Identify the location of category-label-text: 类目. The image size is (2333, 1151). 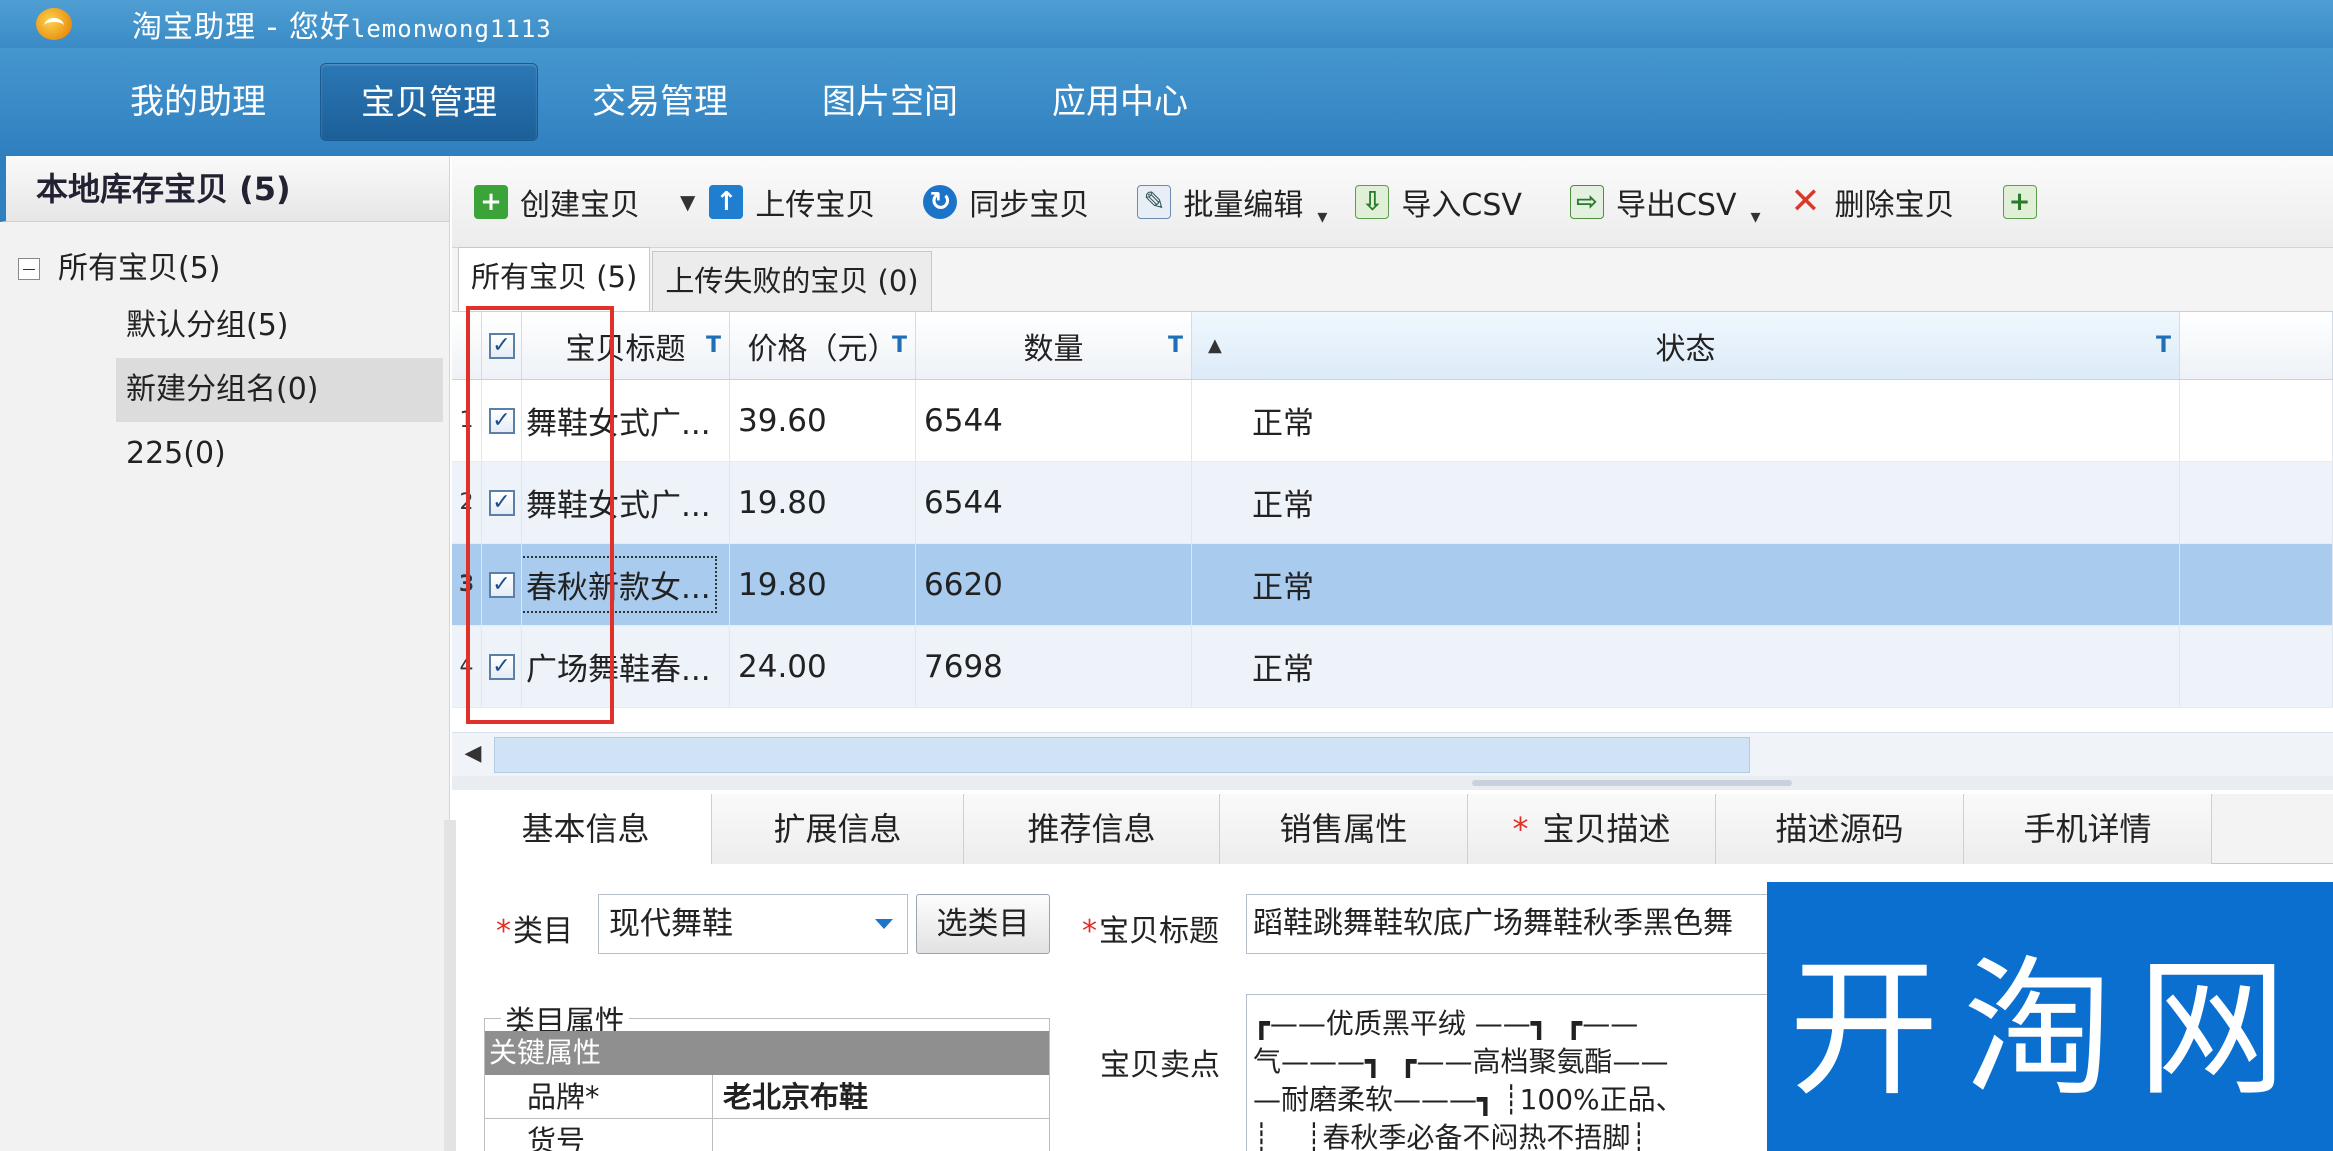
(543, 931).